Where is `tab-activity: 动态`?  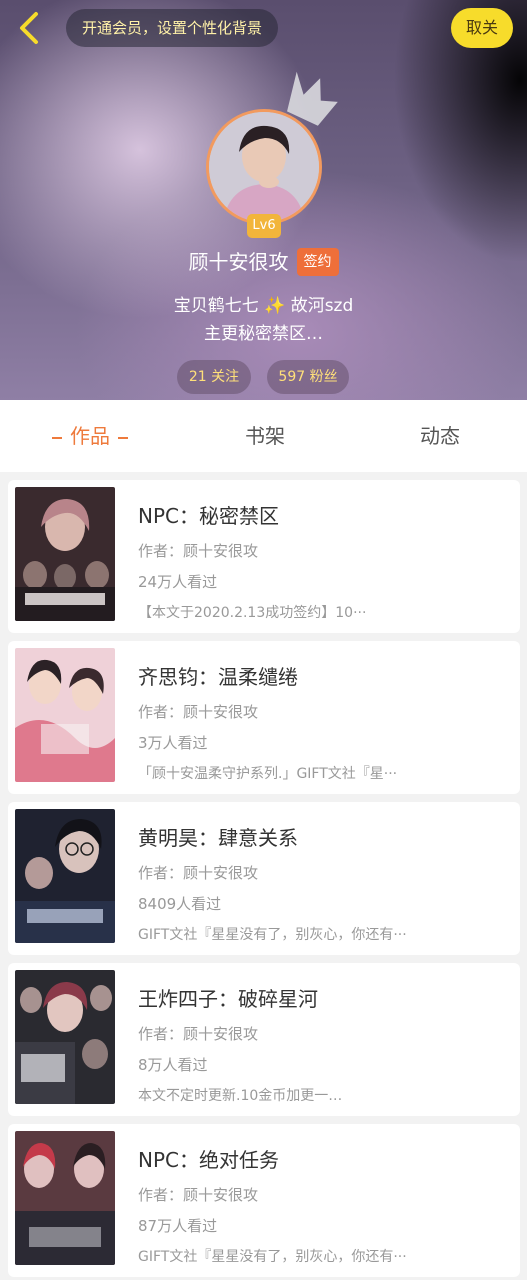
tab-activity: 动态 is located at coordinates (440, 436).